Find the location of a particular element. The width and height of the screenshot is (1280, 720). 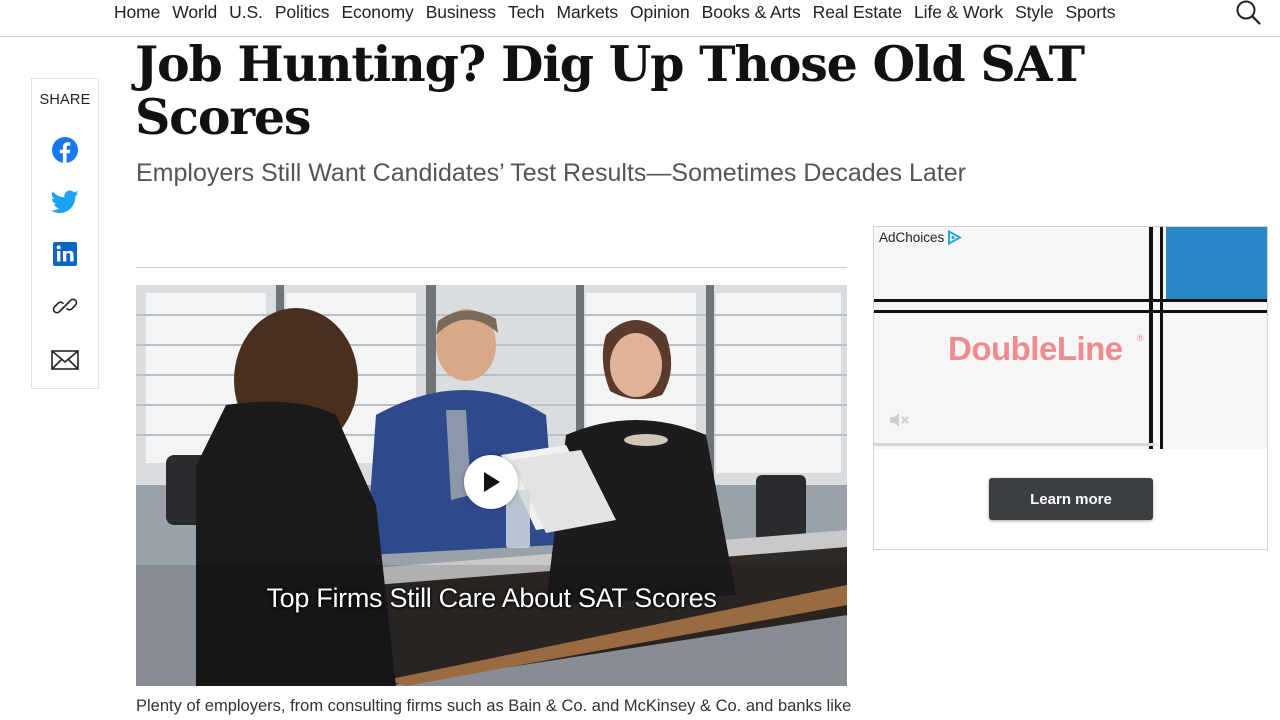

muted-speaker-icon is located at coordinates (899, 420).